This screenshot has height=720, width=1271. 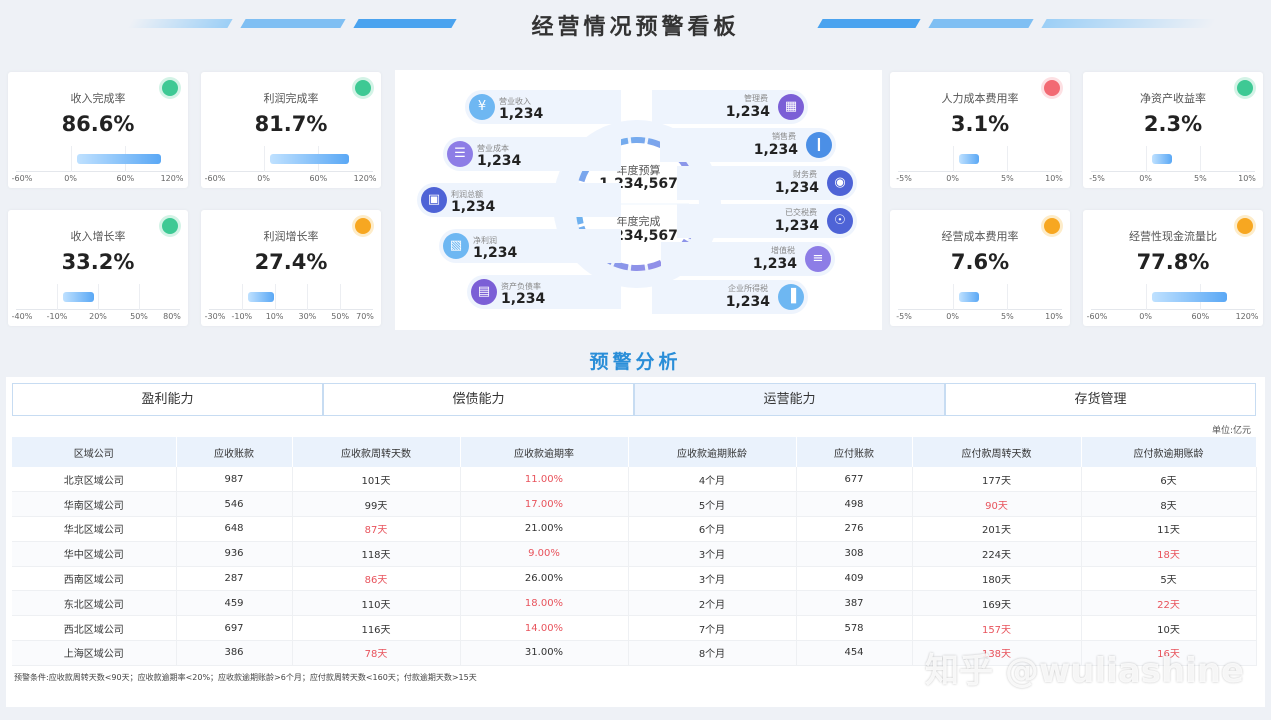 What do you see at coordinates (635, 362) in the screenshot?
I see `section-title: 预警分析` at bounding box center [635, 362].